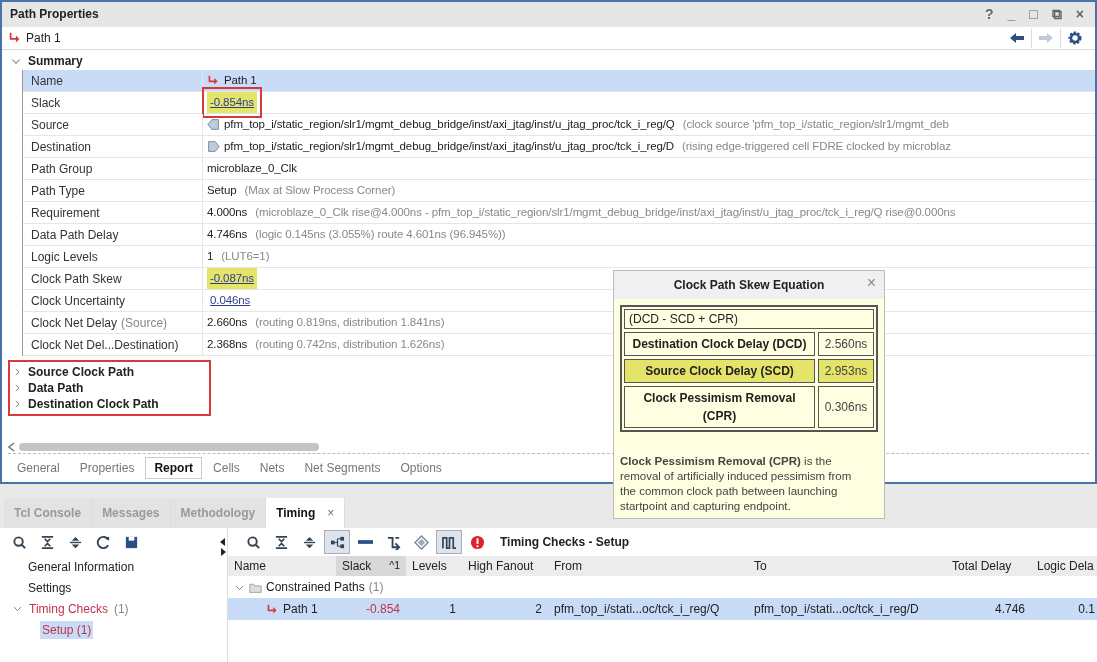  What do you see at coordinates (144, 323) in the screenshot?
I see `property-note: (Source)` at bounding box center [144, 323].